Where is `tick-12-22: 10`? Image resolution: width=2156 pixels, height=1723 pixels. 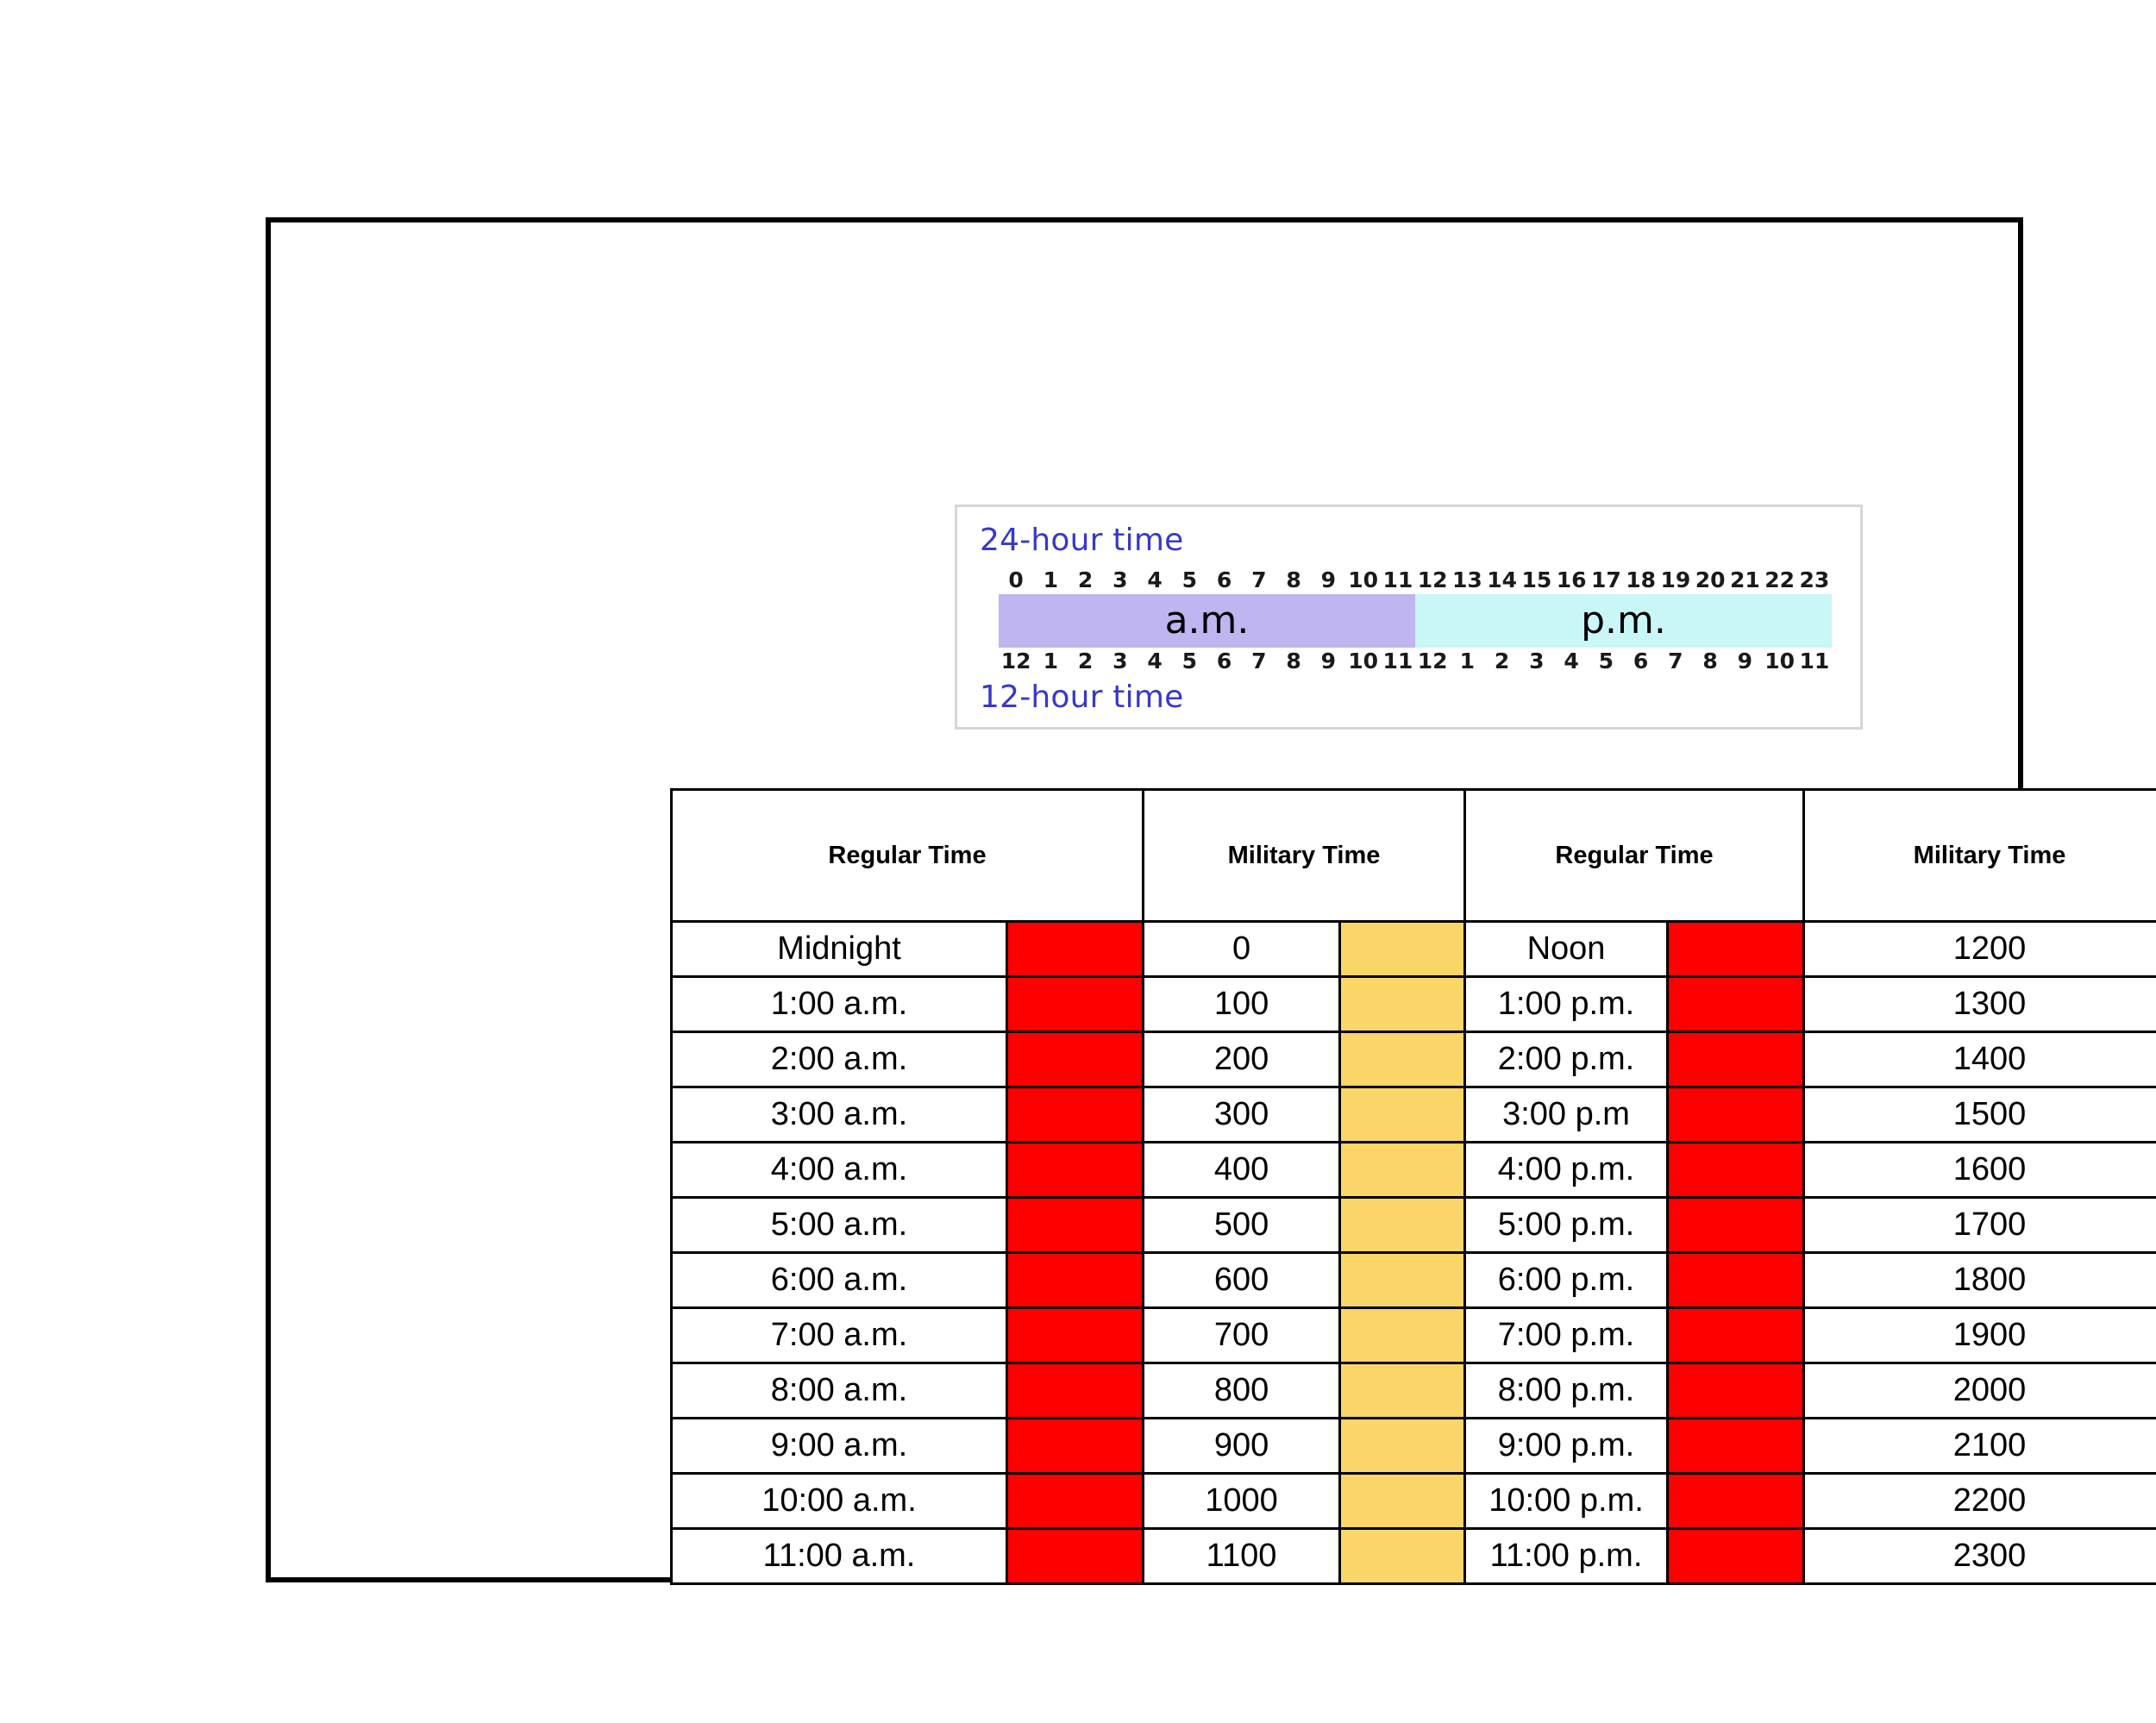 tick-12-22: 10 is located at coordinates (1780, 661).